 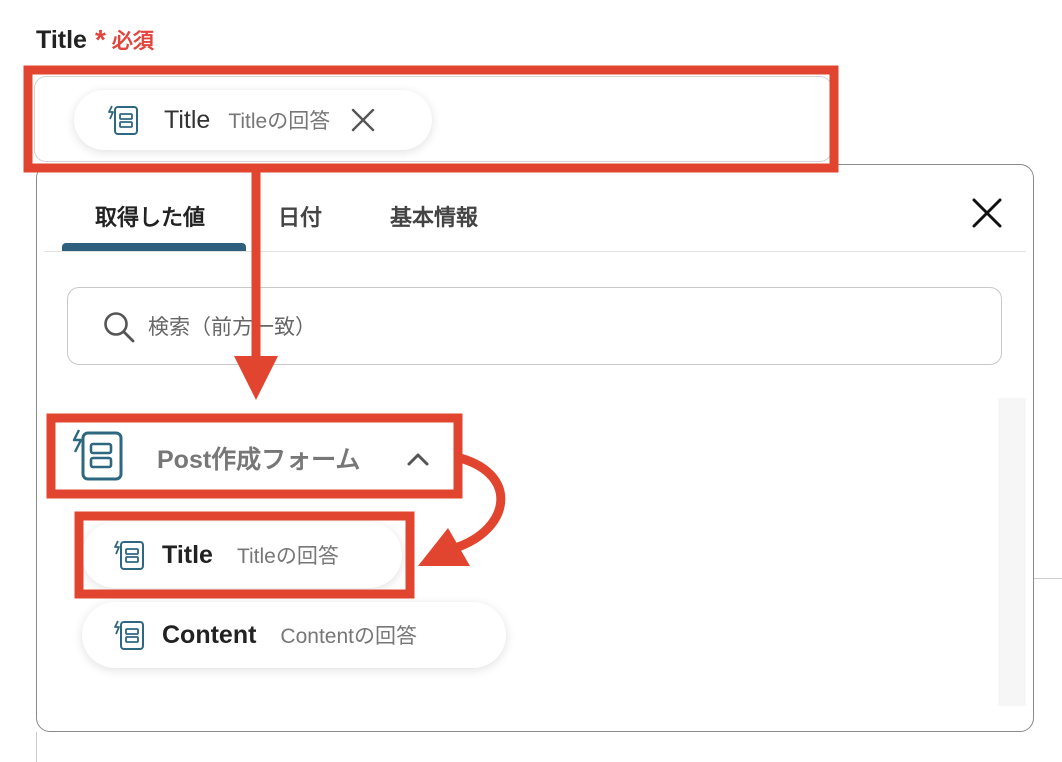 I want to click on selected-value-chip: Title Titleの回答, so click(x=253, y=120).